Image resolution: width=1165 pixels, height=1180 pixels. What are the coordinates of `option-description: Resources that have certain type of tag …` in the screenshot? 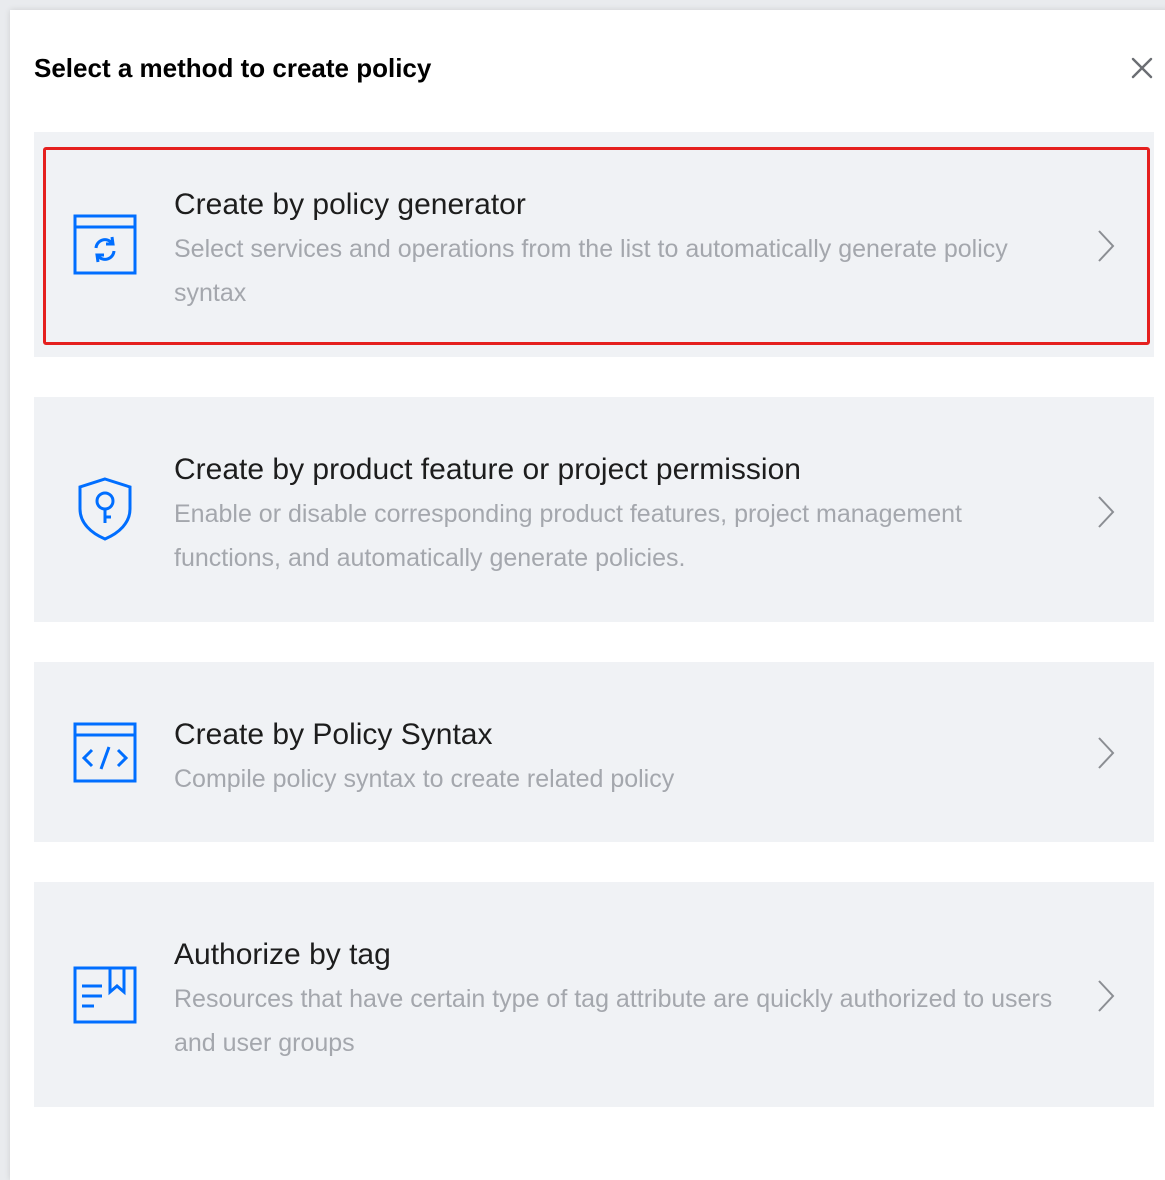 It's located at (613, 1021).